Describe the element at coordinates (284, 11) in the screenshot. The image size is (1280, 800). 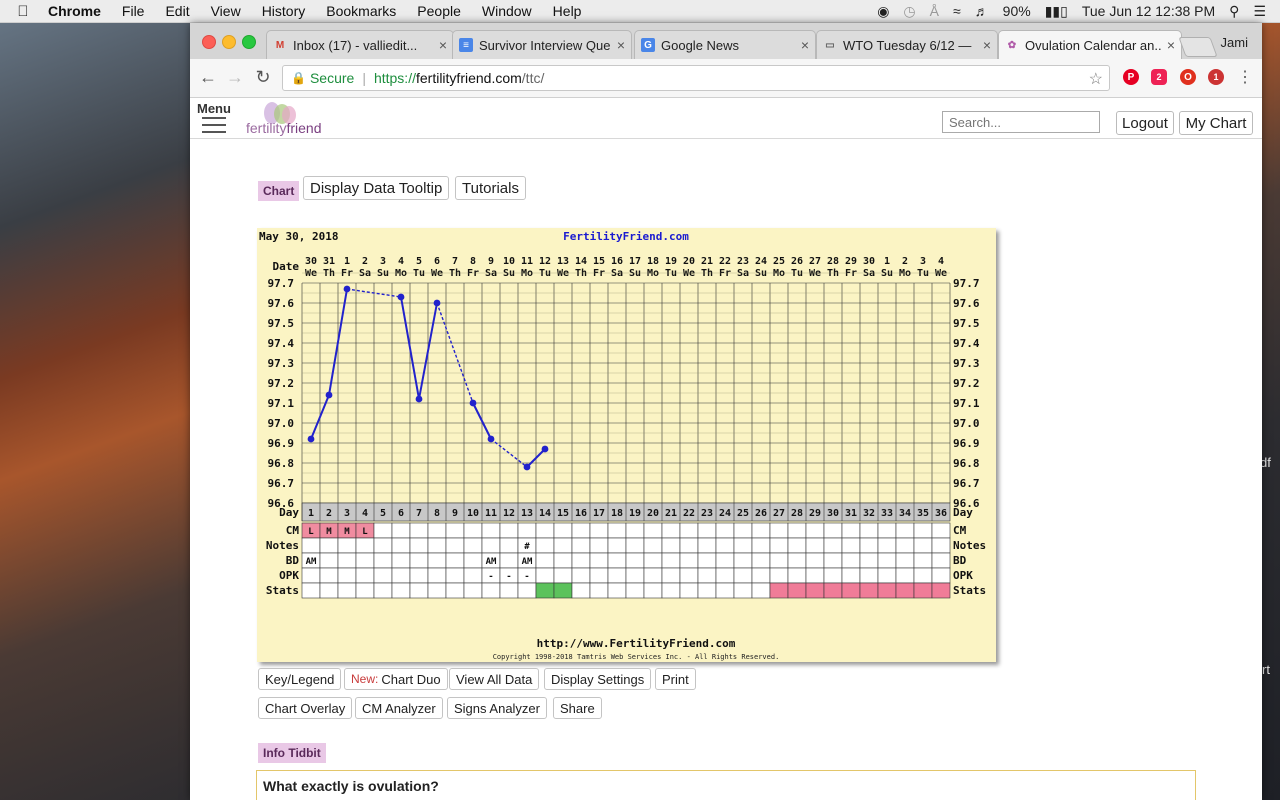
I see `menu-history: History` at that location.